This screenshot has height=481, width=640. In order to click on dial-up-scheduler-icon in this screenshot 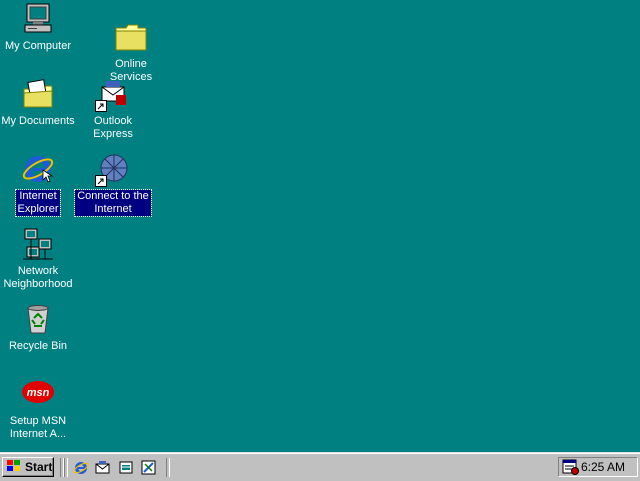, I will do `click(571, 468)`.